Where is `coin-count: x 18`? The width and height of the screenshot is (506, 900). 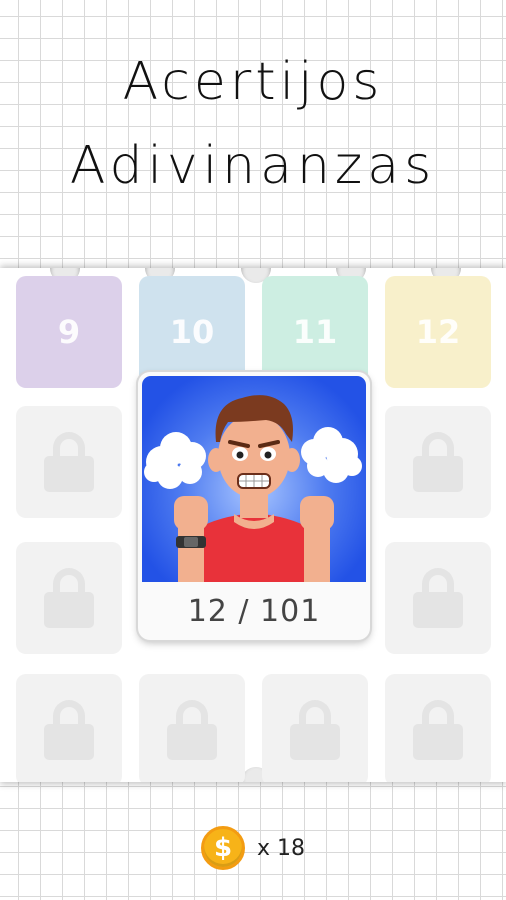 coin-count: x 18 is located at coordinates (280, 848).